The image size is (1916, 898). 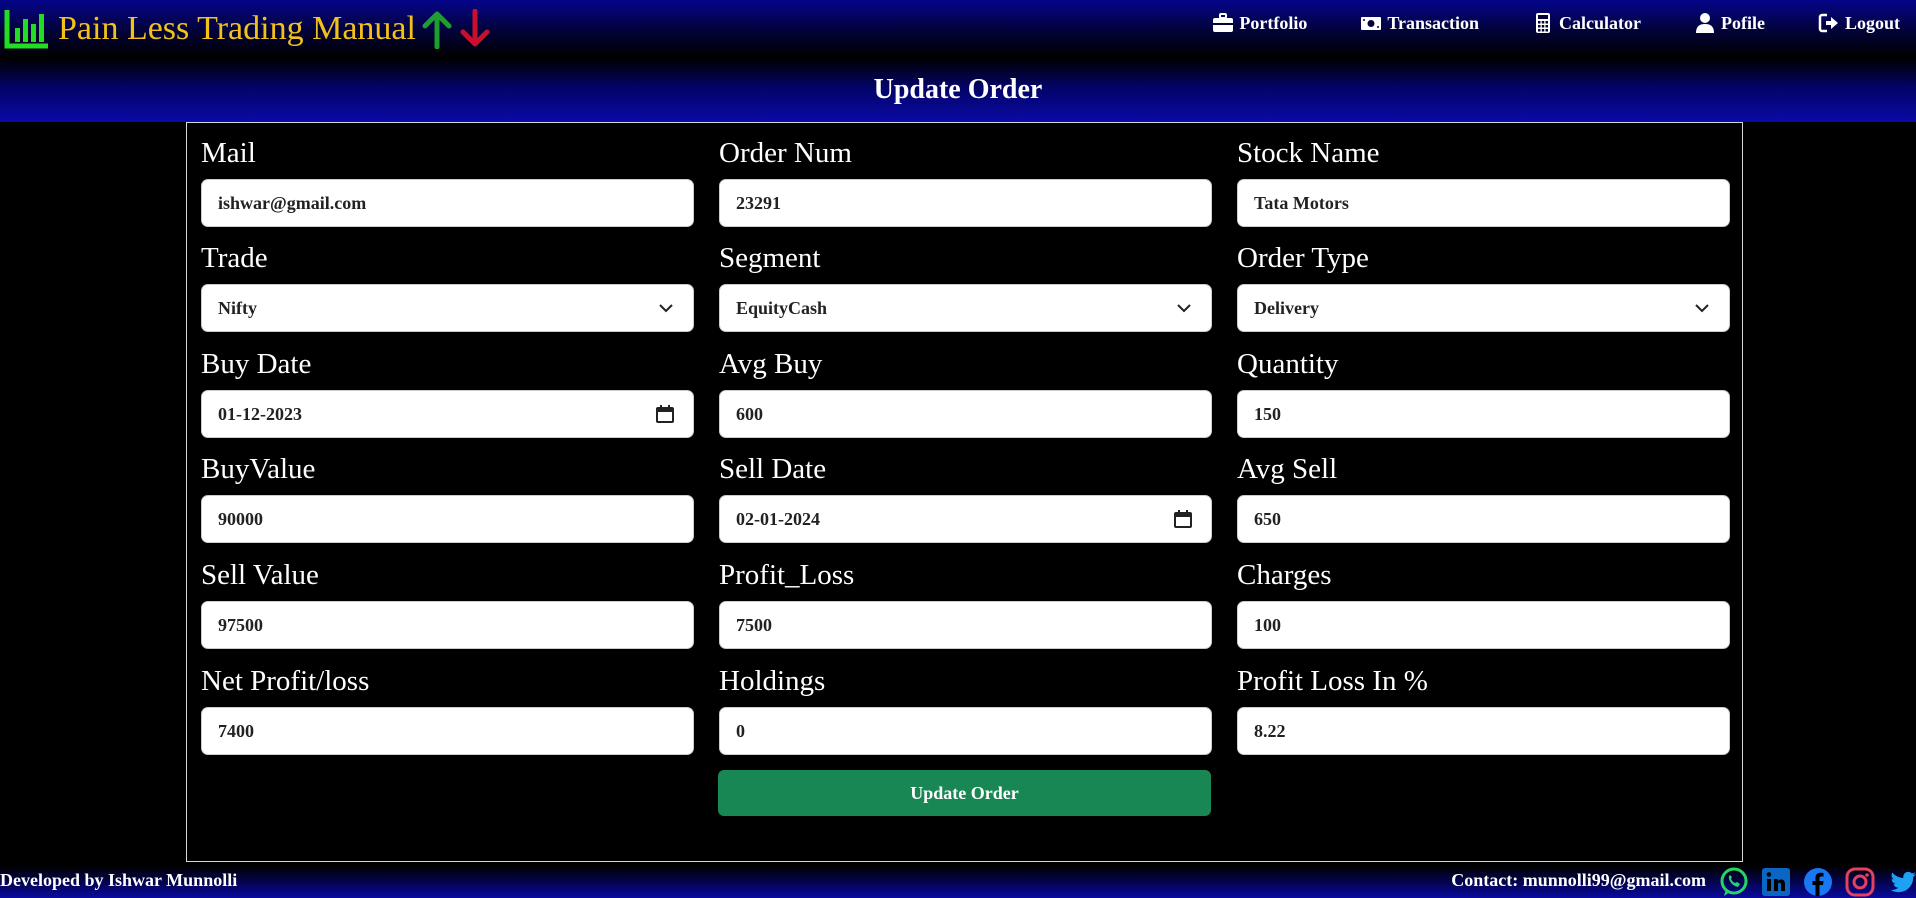 I want to click on avg-sell-field: Avg Sell 650, so click(x=1483, y=497).